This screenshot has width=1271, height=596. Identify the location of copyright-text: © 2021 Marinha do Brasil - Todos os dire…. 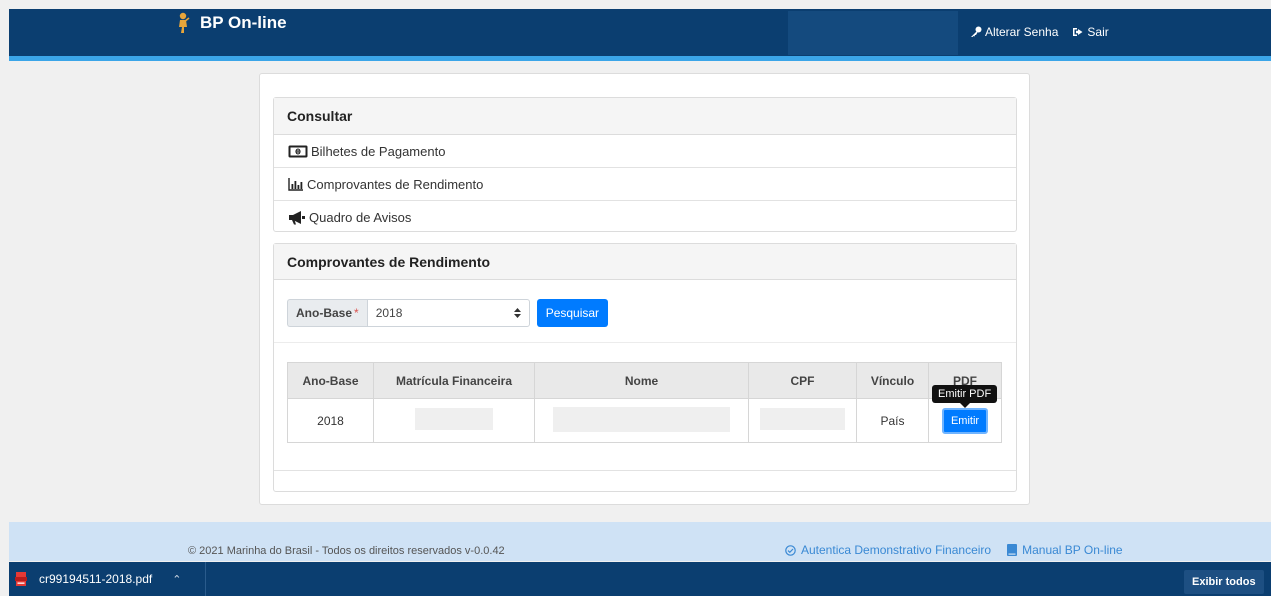
(346, 551).